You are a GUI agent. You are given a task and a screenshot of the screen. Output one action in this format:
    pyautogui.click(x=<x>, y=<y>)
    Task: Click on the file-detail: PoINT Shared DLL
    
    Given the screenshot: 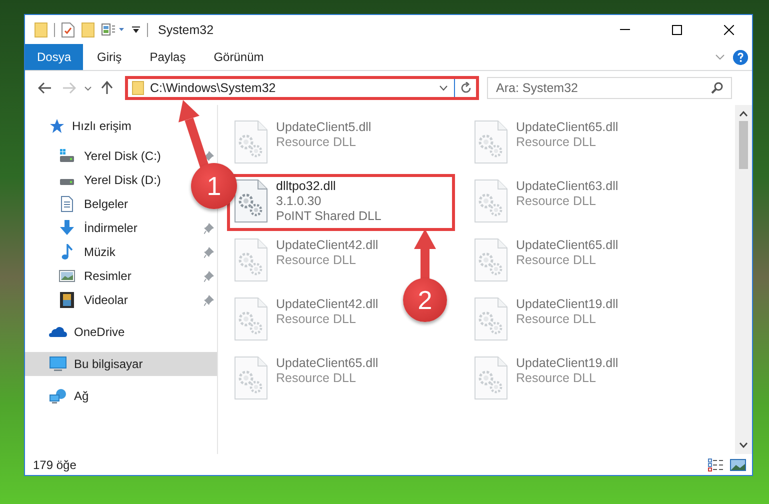 What is the action you would take?
    pyautogui.click(x=329, y=216)
    